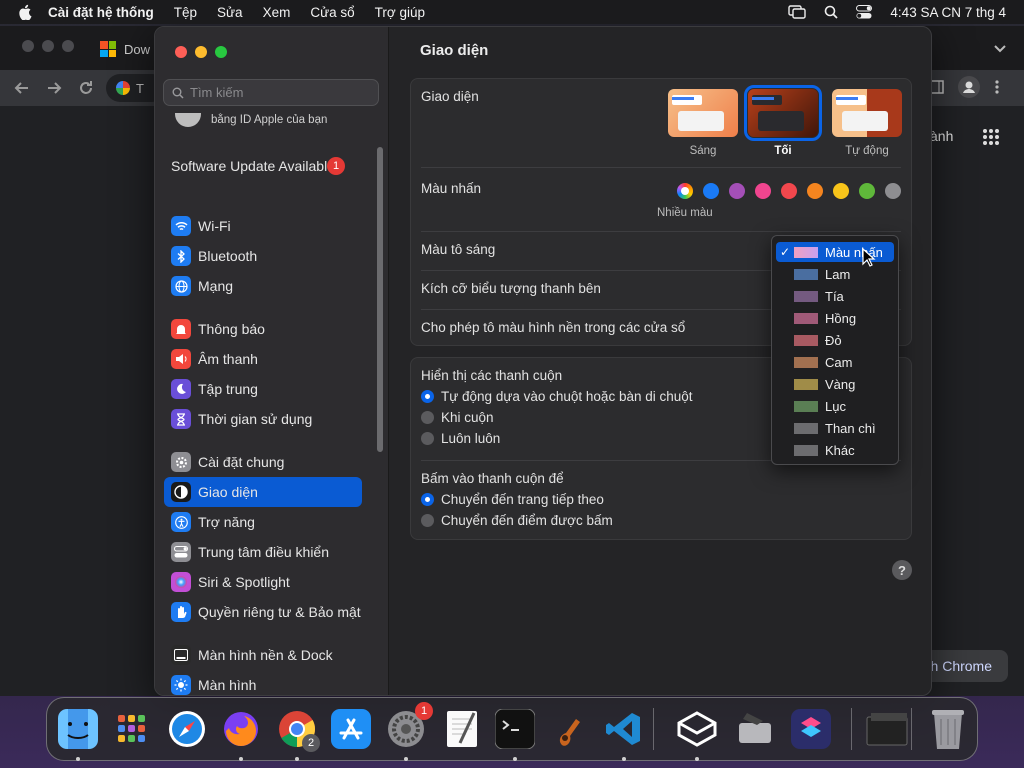 The height and width of the screenshot is (768, 1024). What do you see at coordinates (125, 49) in the screenshot?
I see `chrome-tab: Dow` at bounding box center [125, 49].